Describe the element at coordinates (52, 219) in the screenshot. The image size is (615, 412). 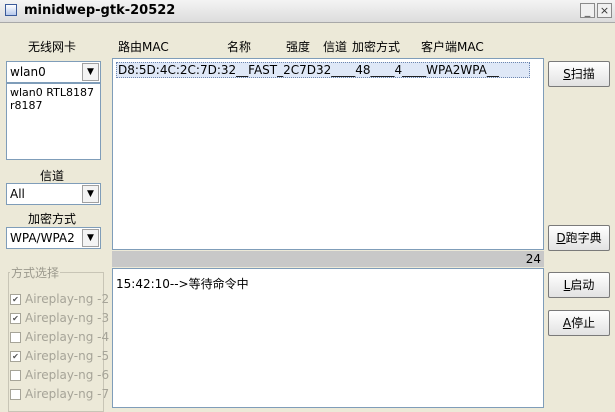
I see `encryption-label: 加密方式` at that location.